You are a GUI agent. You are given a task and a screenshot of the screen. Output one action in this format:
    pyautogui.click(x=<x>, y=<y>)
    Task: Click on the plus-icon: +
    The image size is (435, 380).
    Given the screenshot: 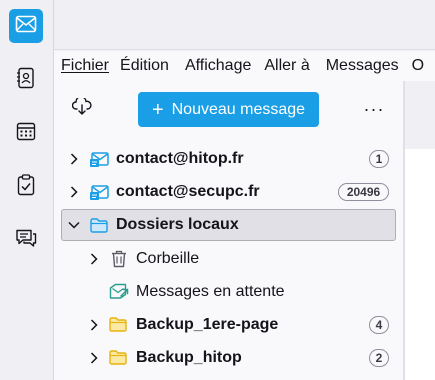 What is the action you would take?
    pyautogui.click(x=157, y=109)
    